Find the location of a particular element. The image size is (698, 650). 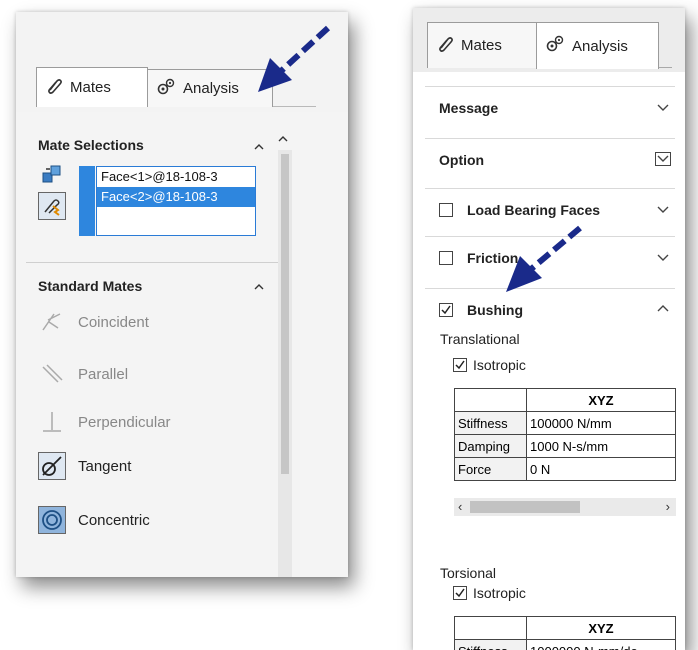

coincident-icon is located at coordinates (52, 322).